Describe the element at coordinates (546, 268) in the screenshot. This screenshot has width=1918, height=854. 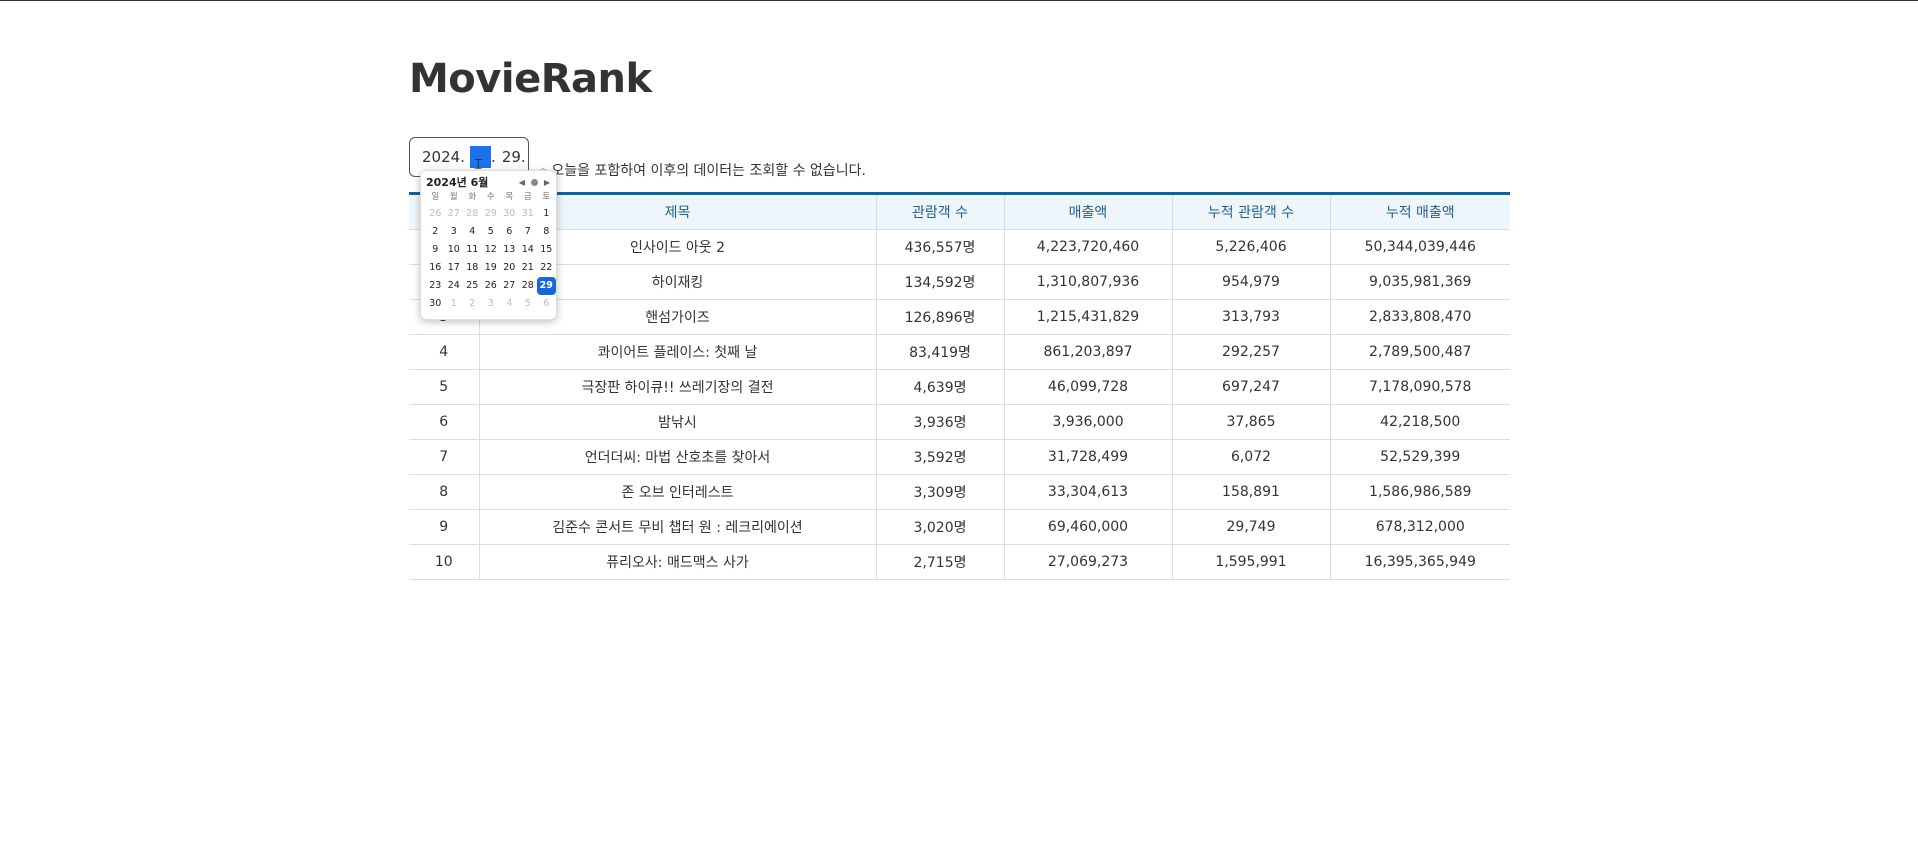
I see `calendar-day: 22` at that location.